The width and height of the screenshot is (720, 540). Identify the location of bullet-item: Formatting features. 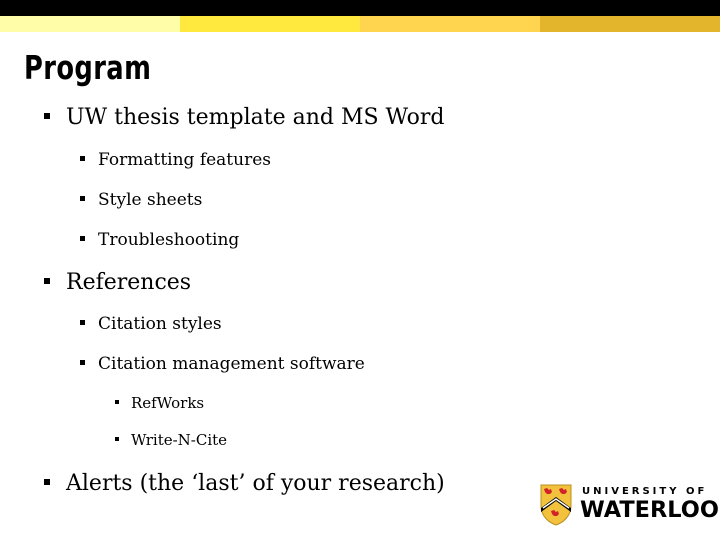
(175, 160).